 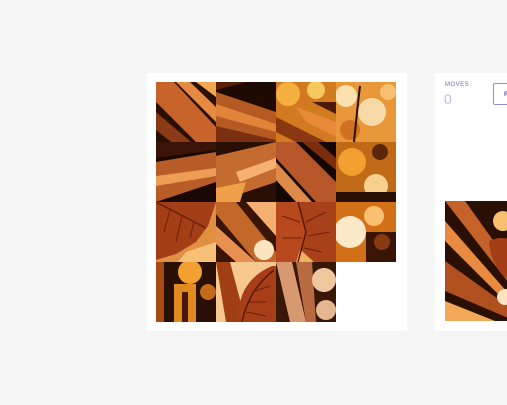 What do you see at coordinates (476, 261) in the screenshot?
I see `preview-image` at bounding box center [476, 261].